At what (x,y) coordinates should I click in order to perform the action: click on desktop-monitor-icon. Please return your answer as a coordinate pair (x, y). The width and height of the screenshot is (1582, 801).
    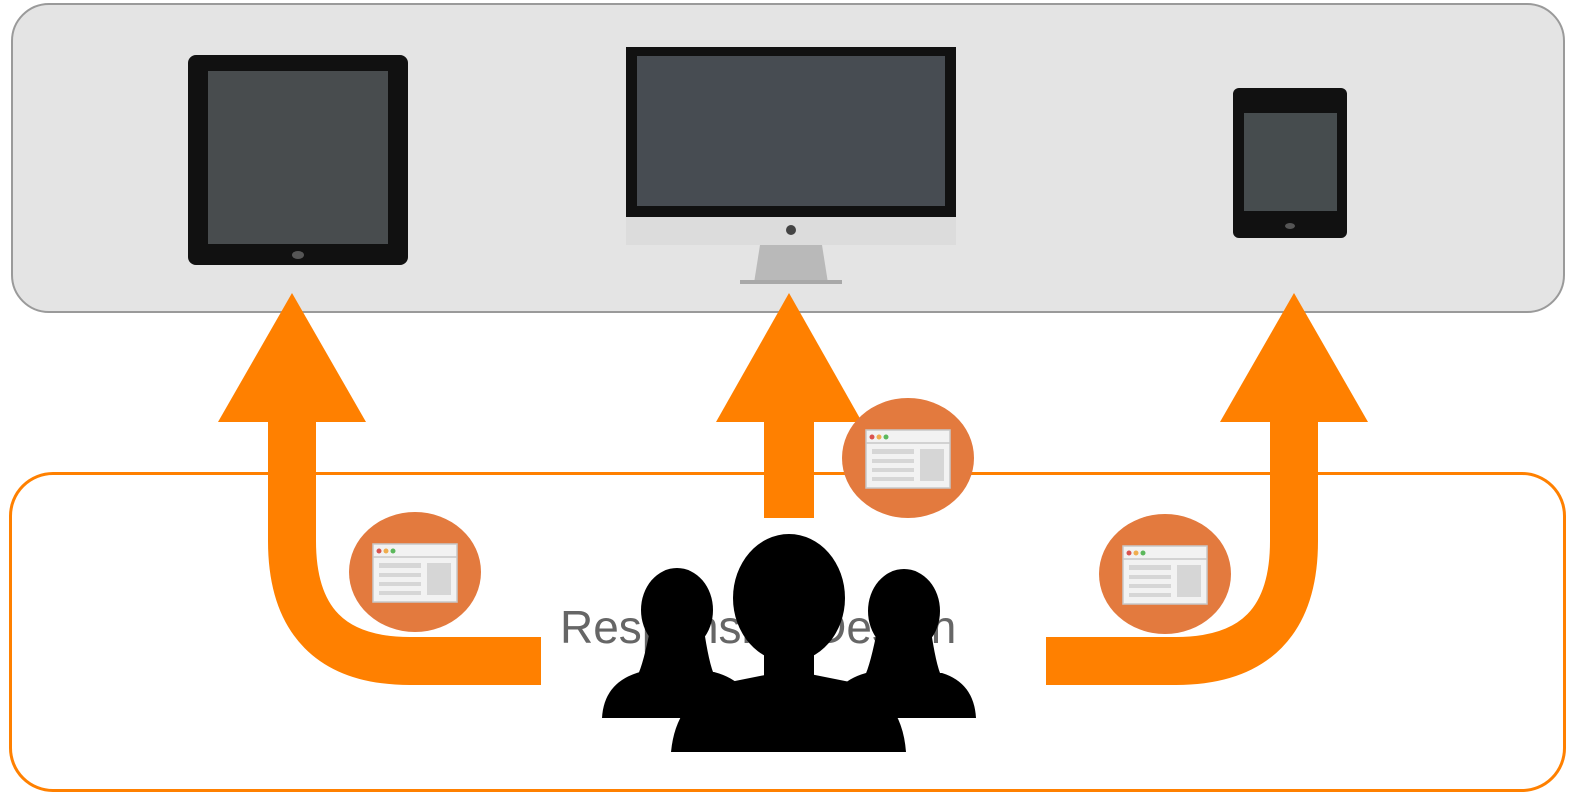
    Looking at the image, I should click on (791, 165).